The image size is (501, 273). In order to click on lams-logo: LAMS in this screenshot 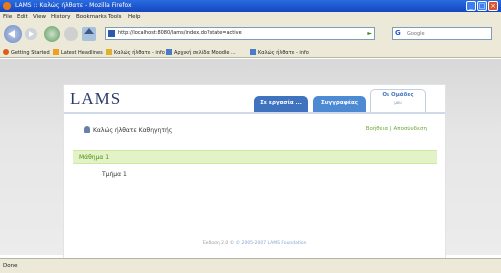, I will do `click(96, 98)`.